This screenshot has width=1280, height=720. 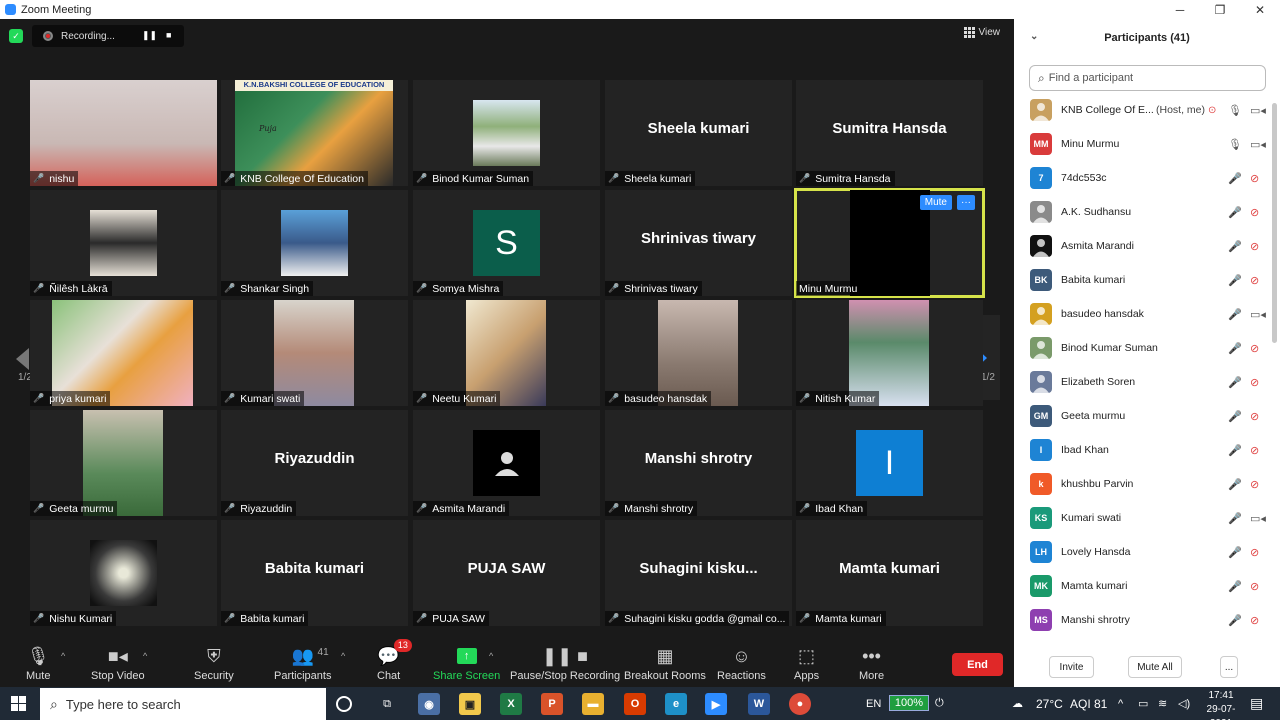 What do you see at coordinates (18, 703) in the screenshot?
I see `windows-start-icon` at bounding box center [18, 703].